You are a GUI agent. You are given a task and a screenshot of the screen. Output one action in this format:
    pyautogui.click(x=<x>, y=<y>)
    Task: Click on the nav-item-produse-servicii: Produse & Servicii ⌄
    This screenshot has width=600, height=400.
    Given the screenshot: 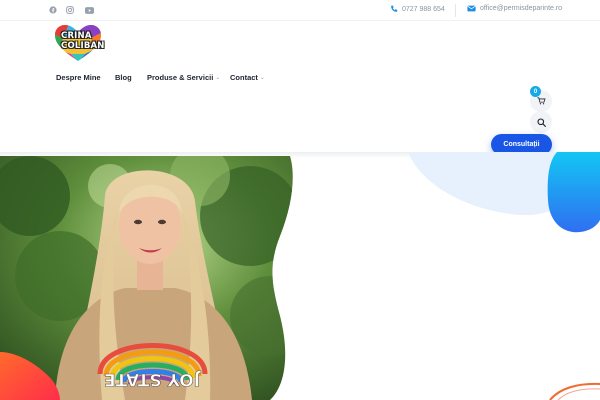 What is the action you would take?
    pyautogui.click(x=183, y=77)
    